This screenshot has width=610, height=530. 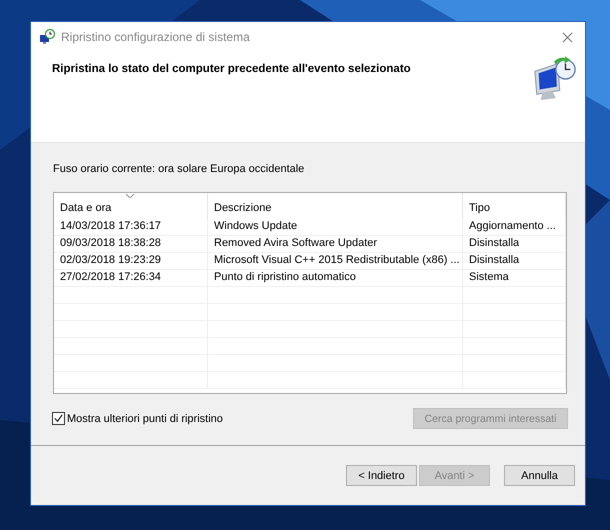 I want to click on show-more-checkbox: Mostra ulteriori punti di ripristino, so click(x=137, y=418).